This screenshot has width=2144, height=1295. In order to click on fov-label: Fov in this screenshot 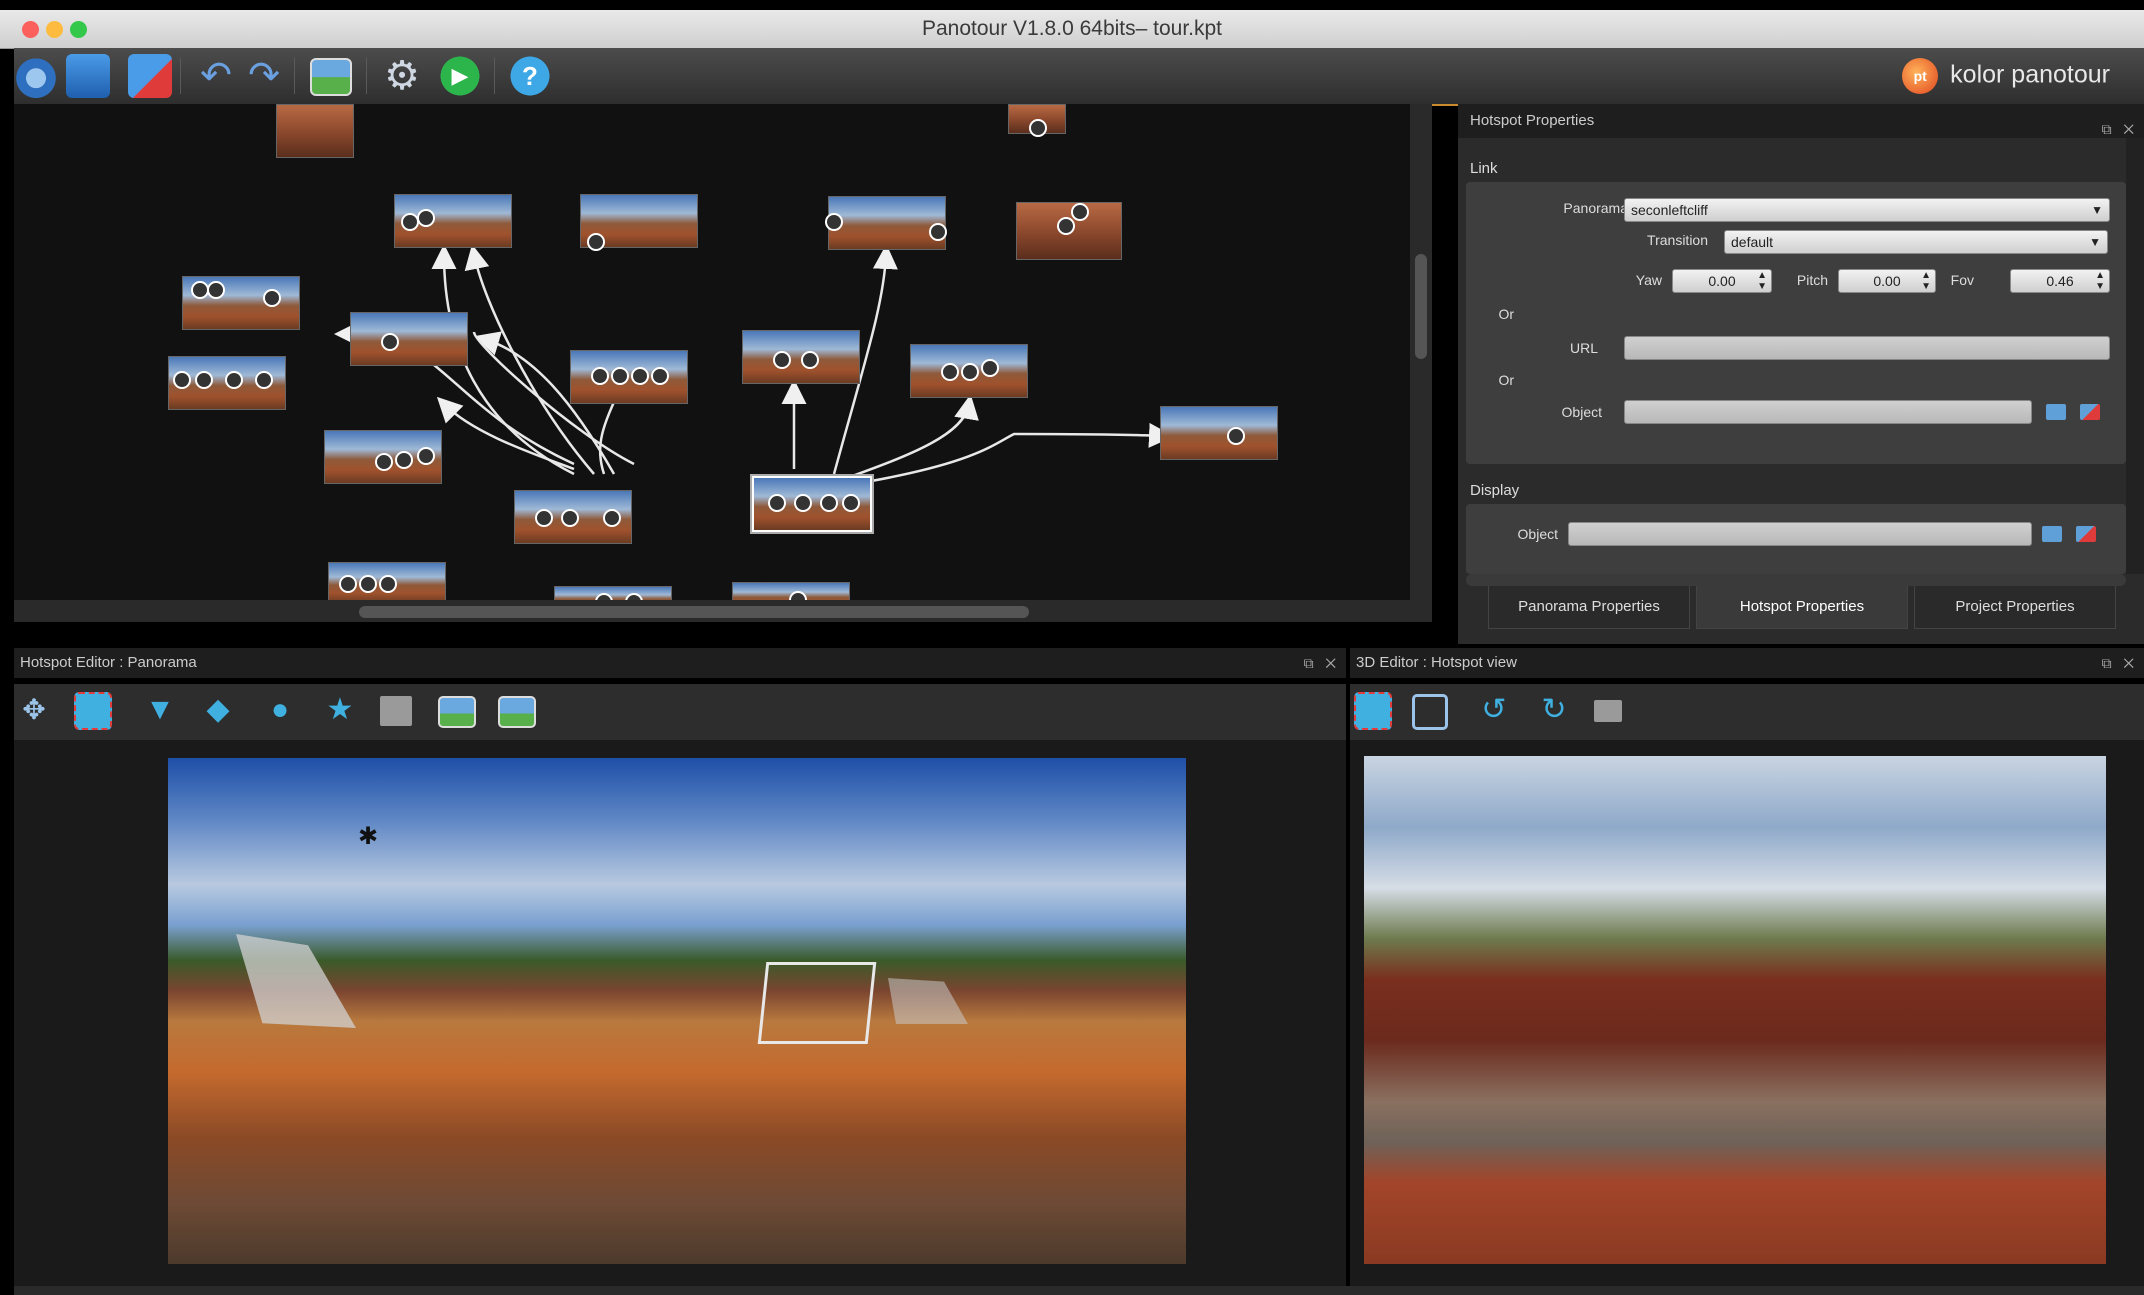, I will do `click(1962, 280)`.